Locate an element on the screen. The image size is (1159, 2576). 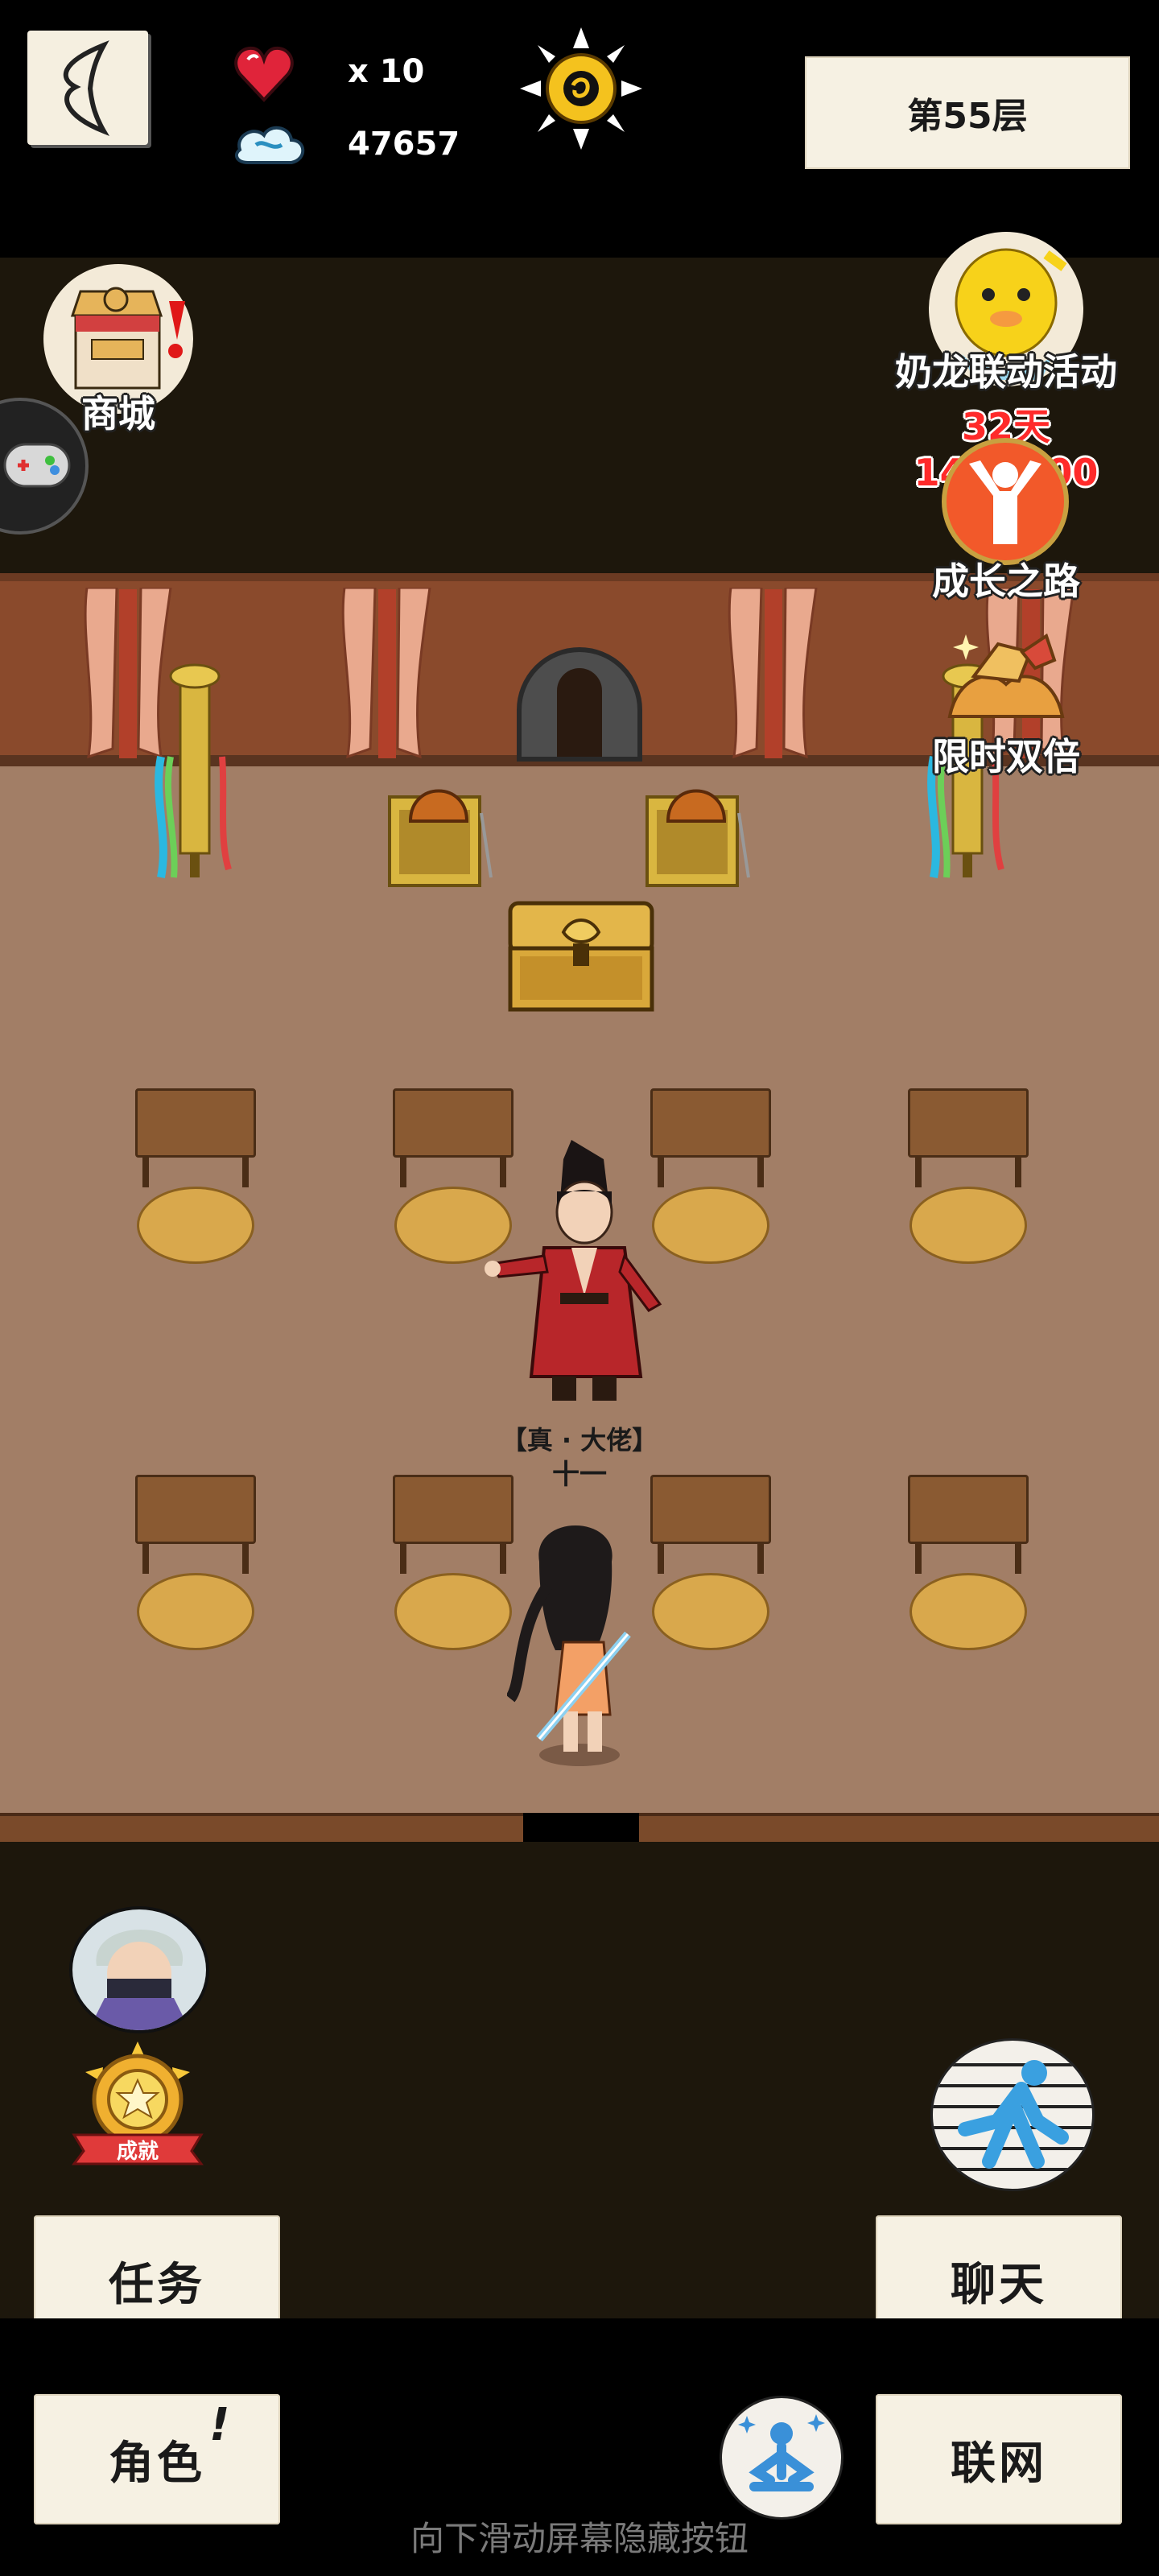
back-arrow-icon is located at coordinates (86, 88).